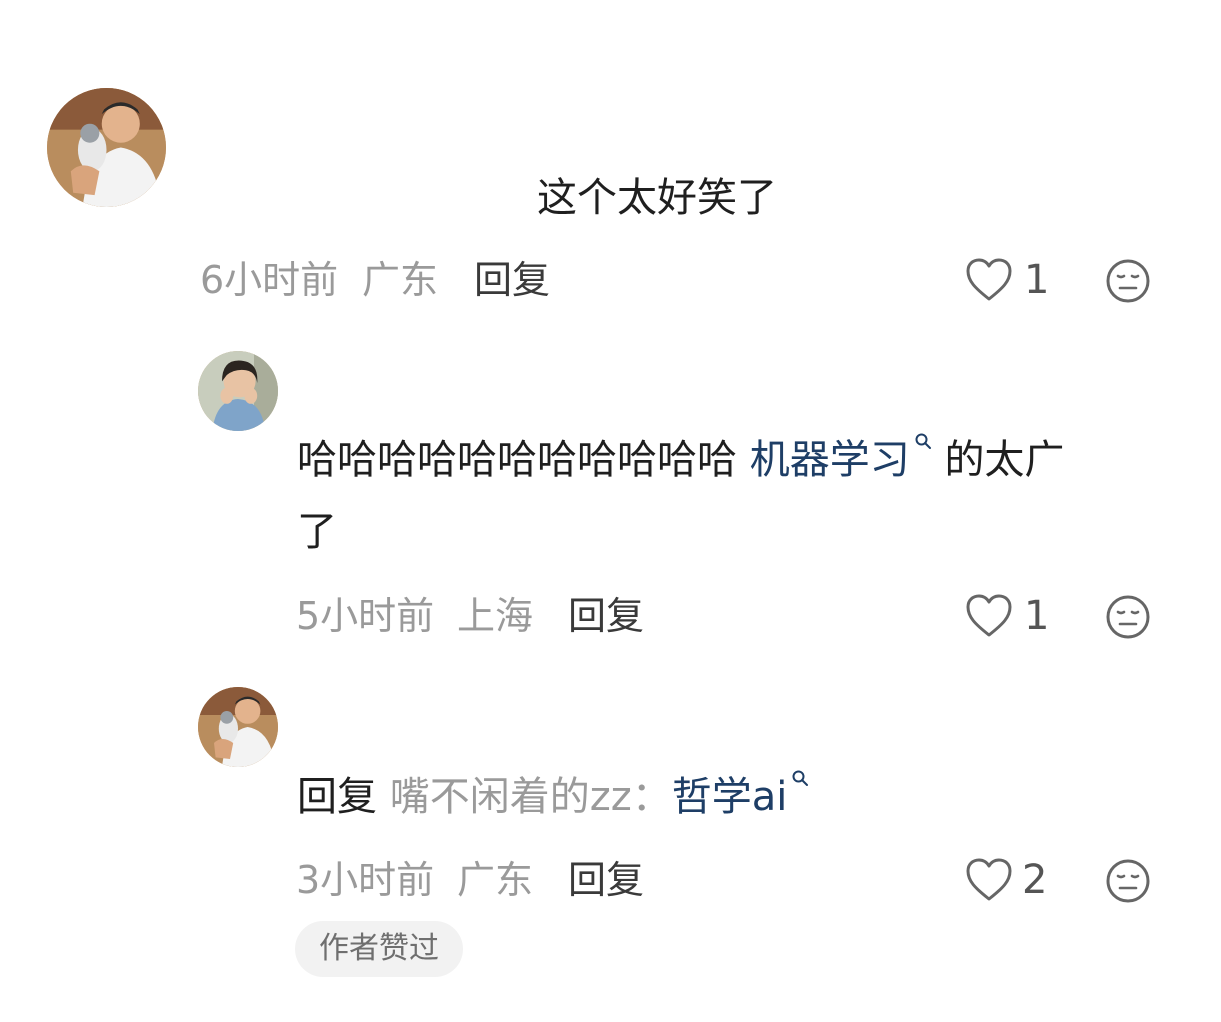  Describe the element at coordinates (517, 460) in the screenshot. I see `comment-text-prefix: 哈哈哈哈哈哈哈哈哈哈哈` at that location.